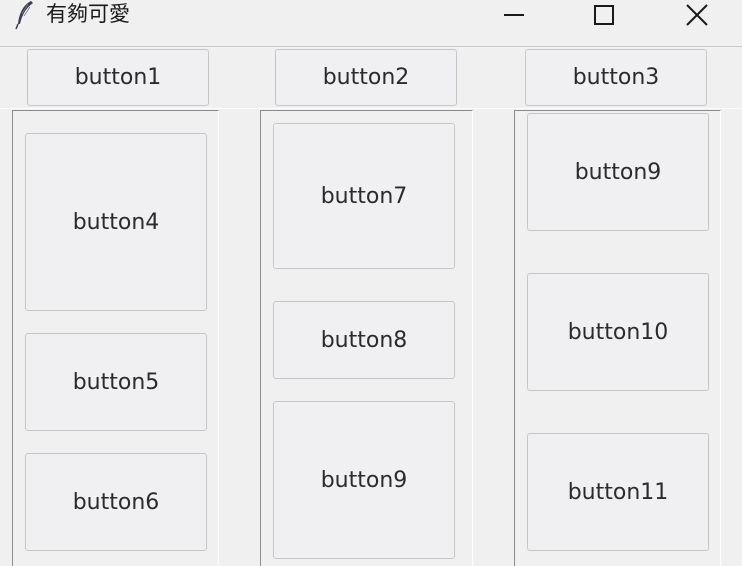 The width and height of the screenshot is (742, 566). I want to click on window-title: 有夠可愛, so click(88, 14).